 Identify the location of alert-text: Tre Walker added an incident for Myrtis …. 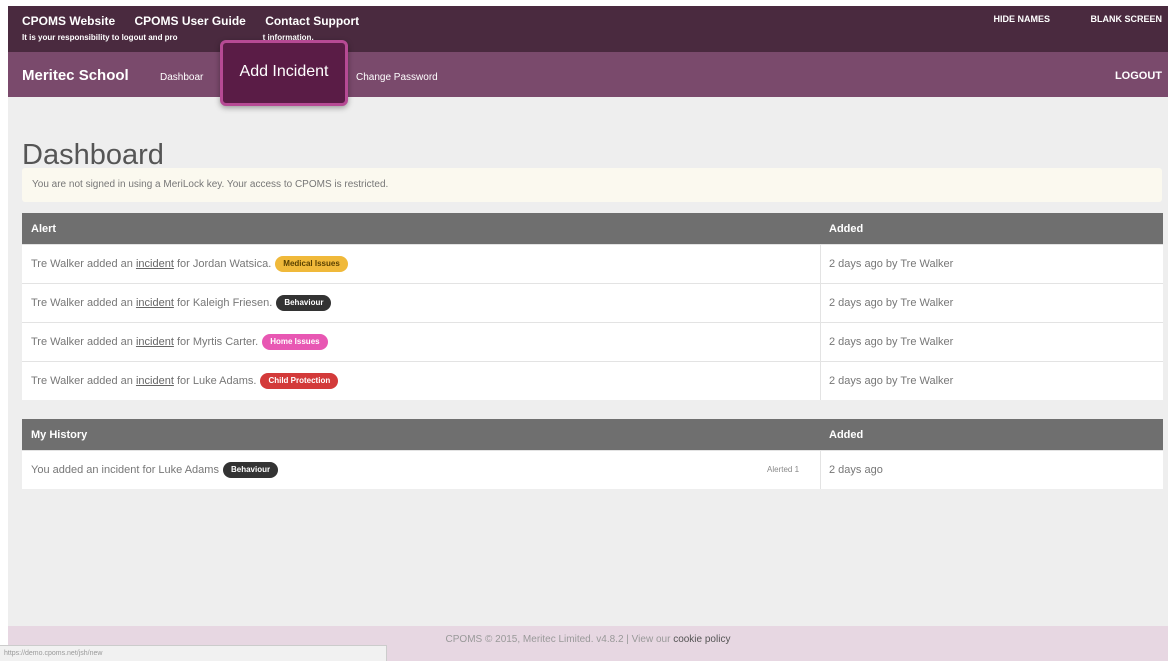
(179, 342).